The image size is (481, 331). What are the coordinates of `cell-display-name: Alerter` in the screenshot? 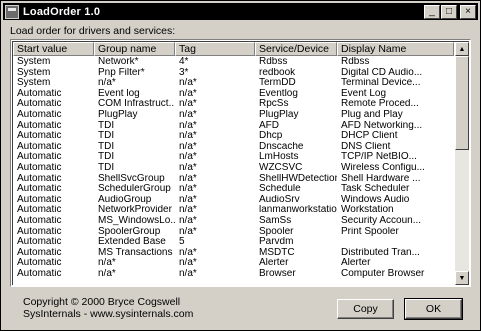 It's located at (356, 263).